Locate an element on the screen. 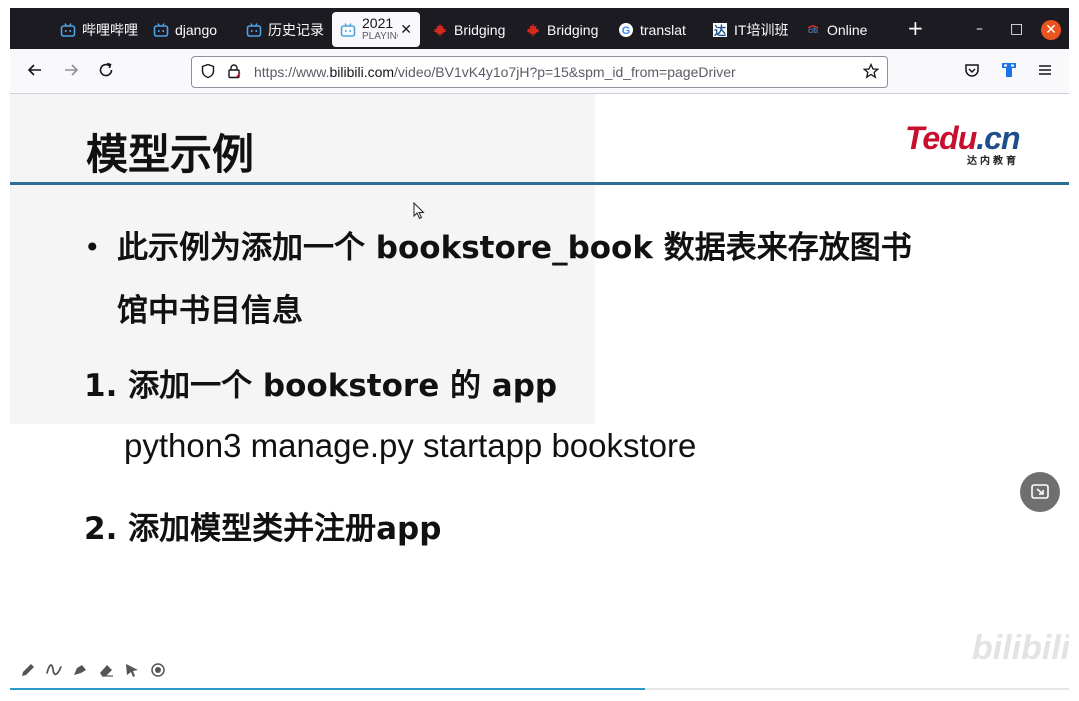  tab-label: translat is located at coordinates (663, 30).